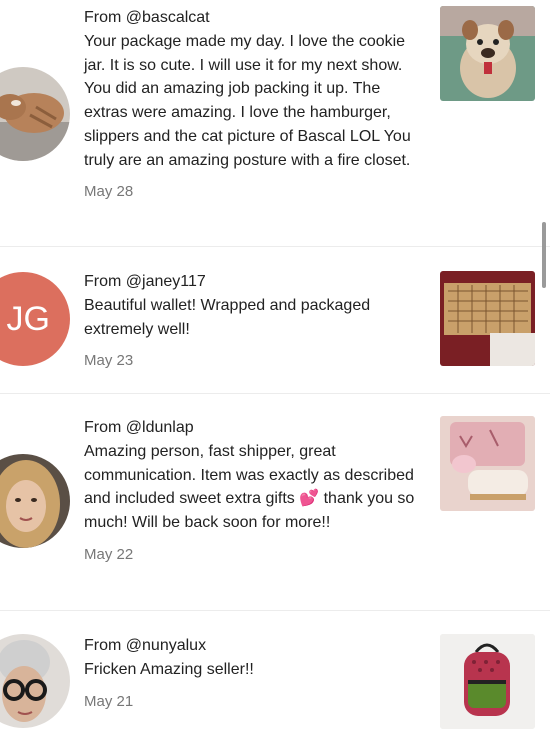 The width and height of the screenshot is (550, 733). What do you see at coordinates (109, 192) in the screenshot?
I see `review-date: May 28` at bounding box center [109, 192].